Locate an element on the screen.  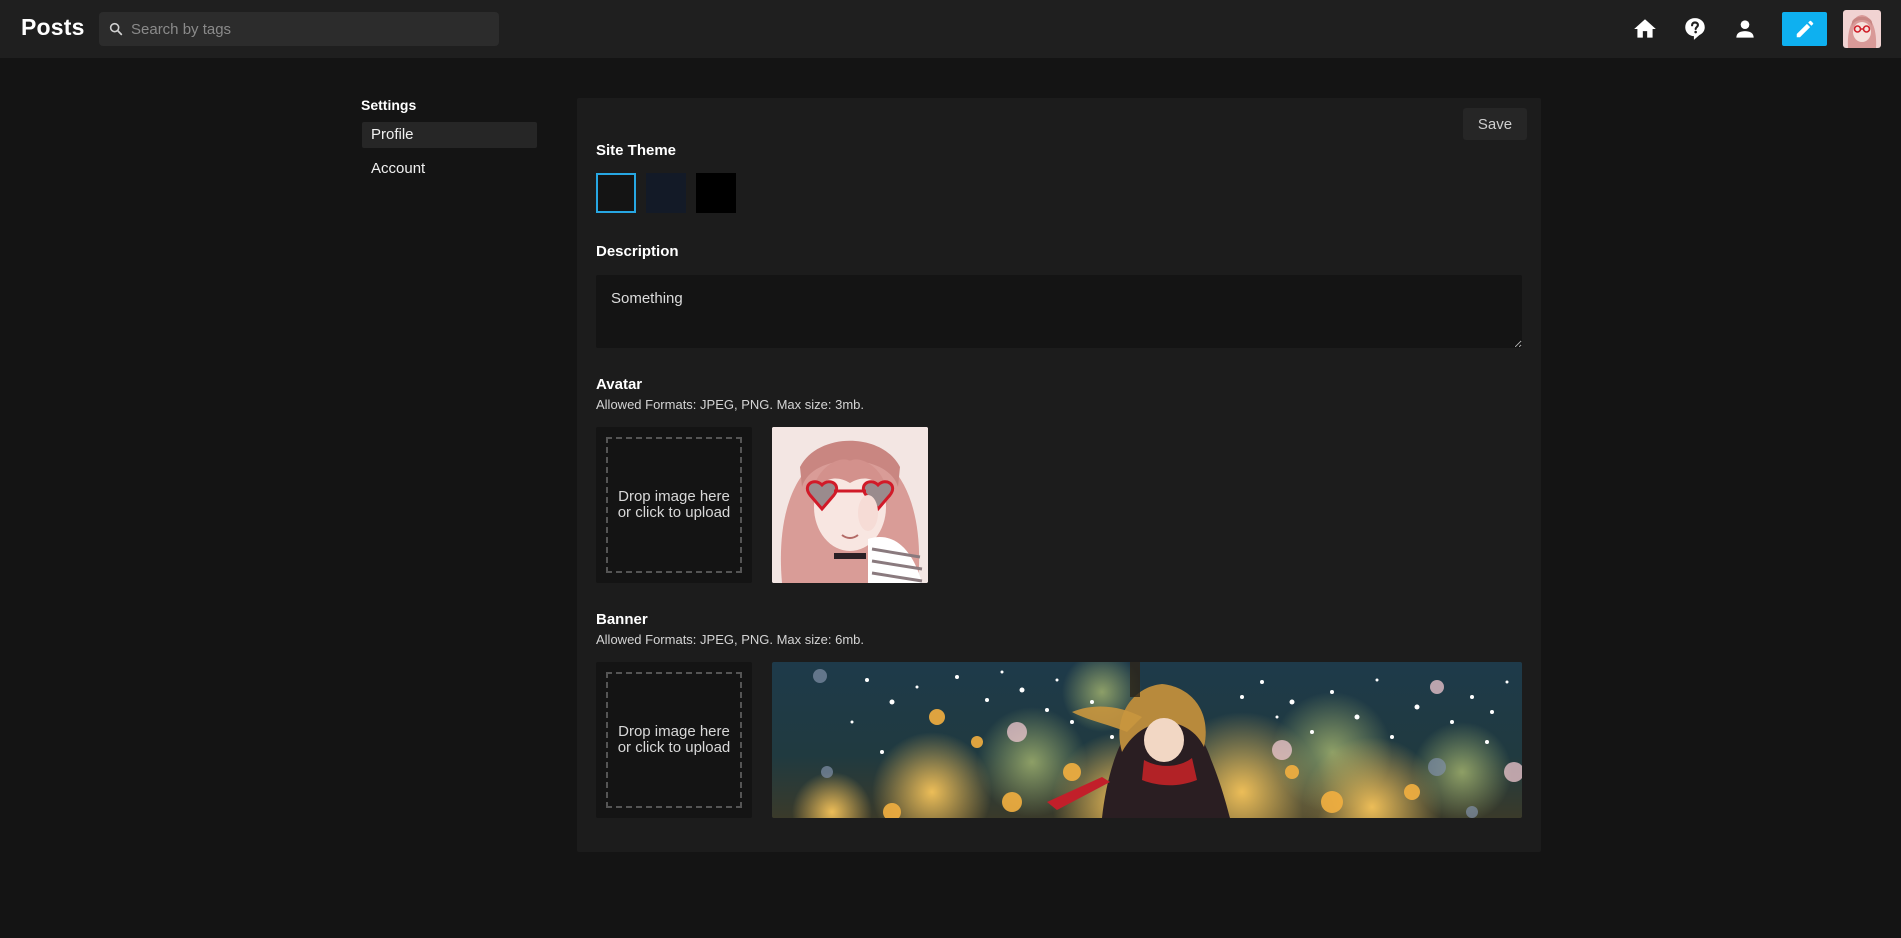
avatar-dropzone: Drop image here or click to upload is located at coordinates (674, 505).